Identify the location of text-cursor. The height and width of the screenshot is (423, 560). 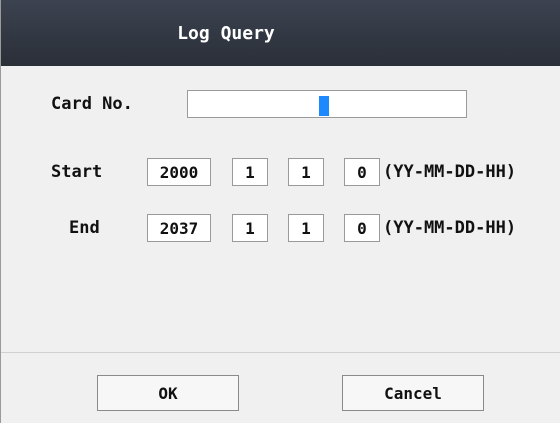
(324, 106).